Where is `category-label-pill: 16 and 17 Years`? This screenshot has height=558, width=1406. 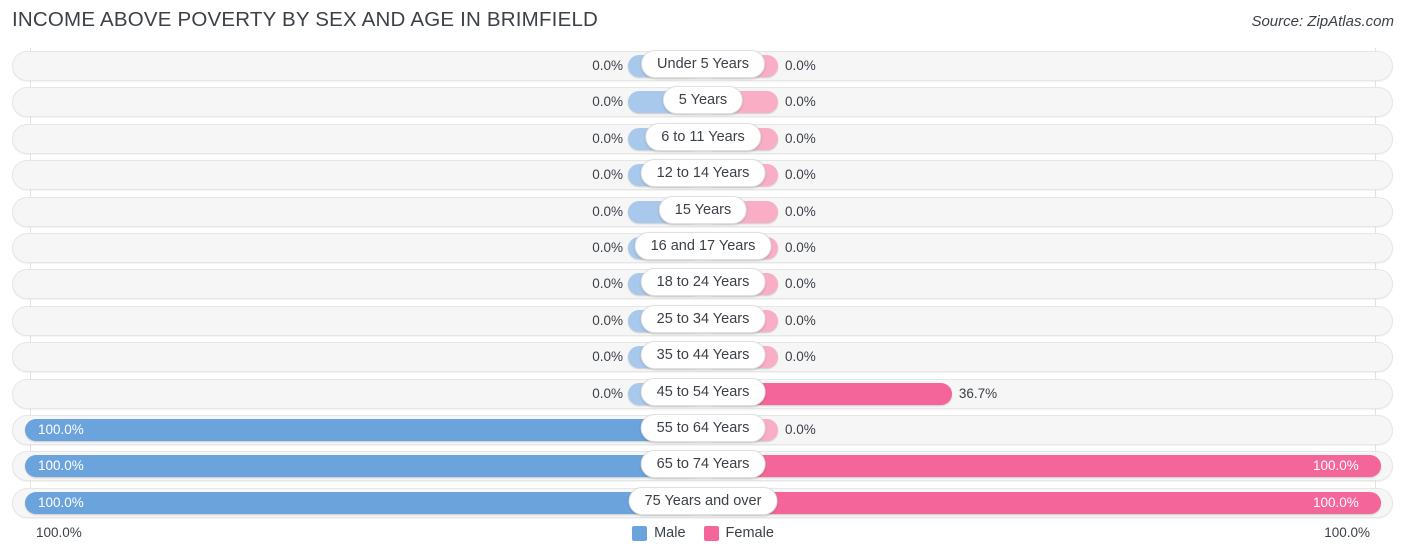 category-label-pill: 16 and 17 Years is located at coordinates (703, 245).